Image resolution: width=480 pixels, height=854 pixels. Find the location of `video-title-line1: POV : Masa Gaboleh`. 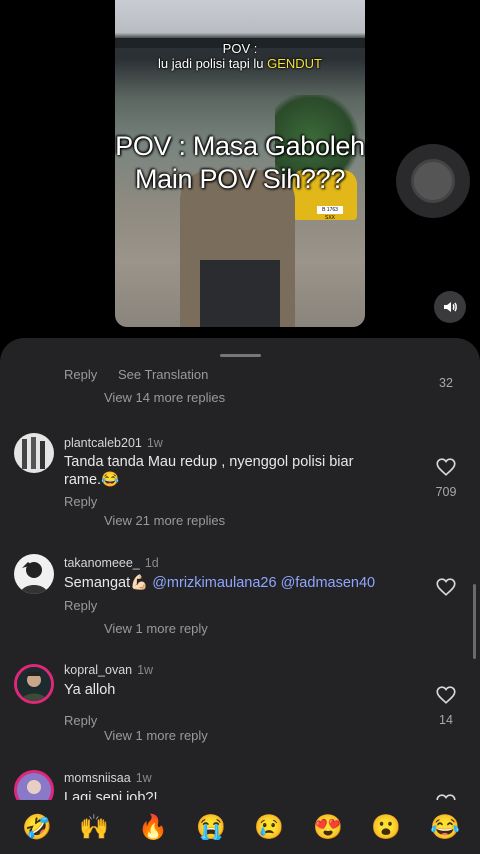

video-title-line1: POV : Masa Gaboleh is located at coordinates (240, 146).